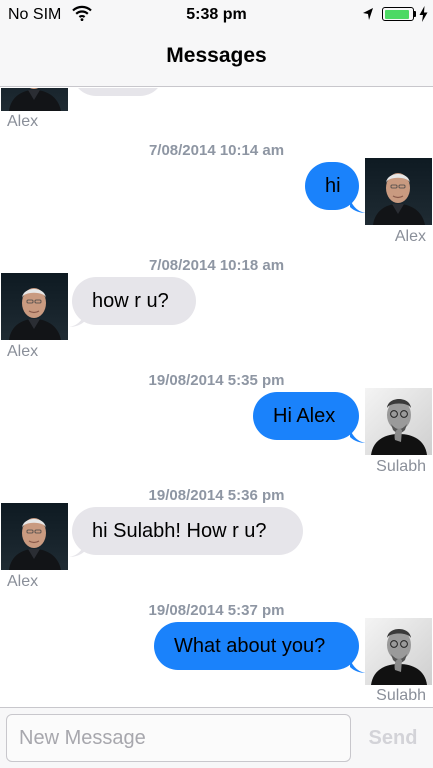  Describe the element at coordinates (332, 186) in the screenshot. I see `message-bubble-outgoing: hi` at that location.